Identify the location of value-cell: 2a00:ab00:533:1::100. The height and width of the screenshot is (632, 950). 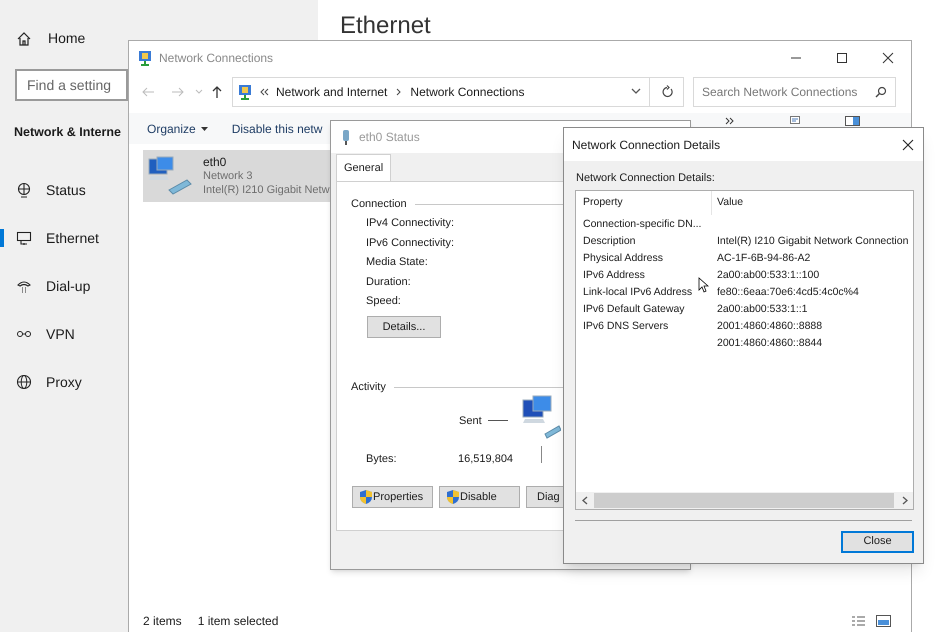
(768, 275).